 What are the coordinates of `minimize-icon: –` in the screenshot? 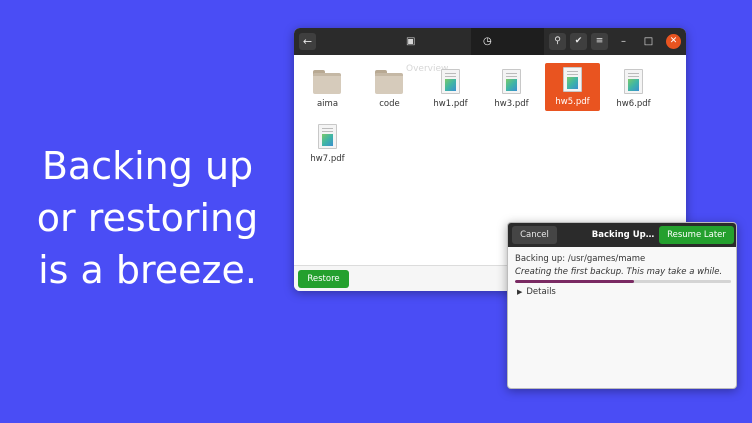 It's located at (623, 41).